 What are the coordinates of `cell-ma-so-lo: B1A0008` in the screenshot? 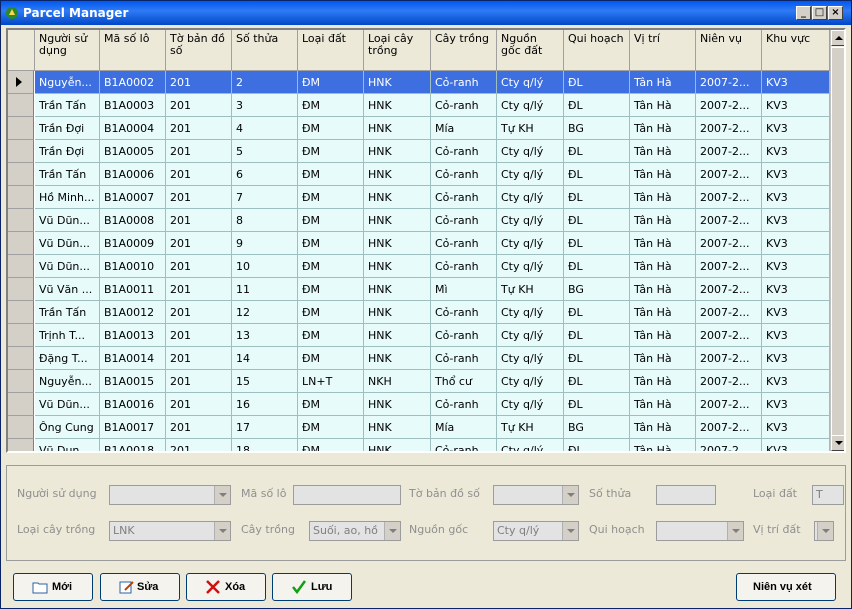 It's located at (133, 220).